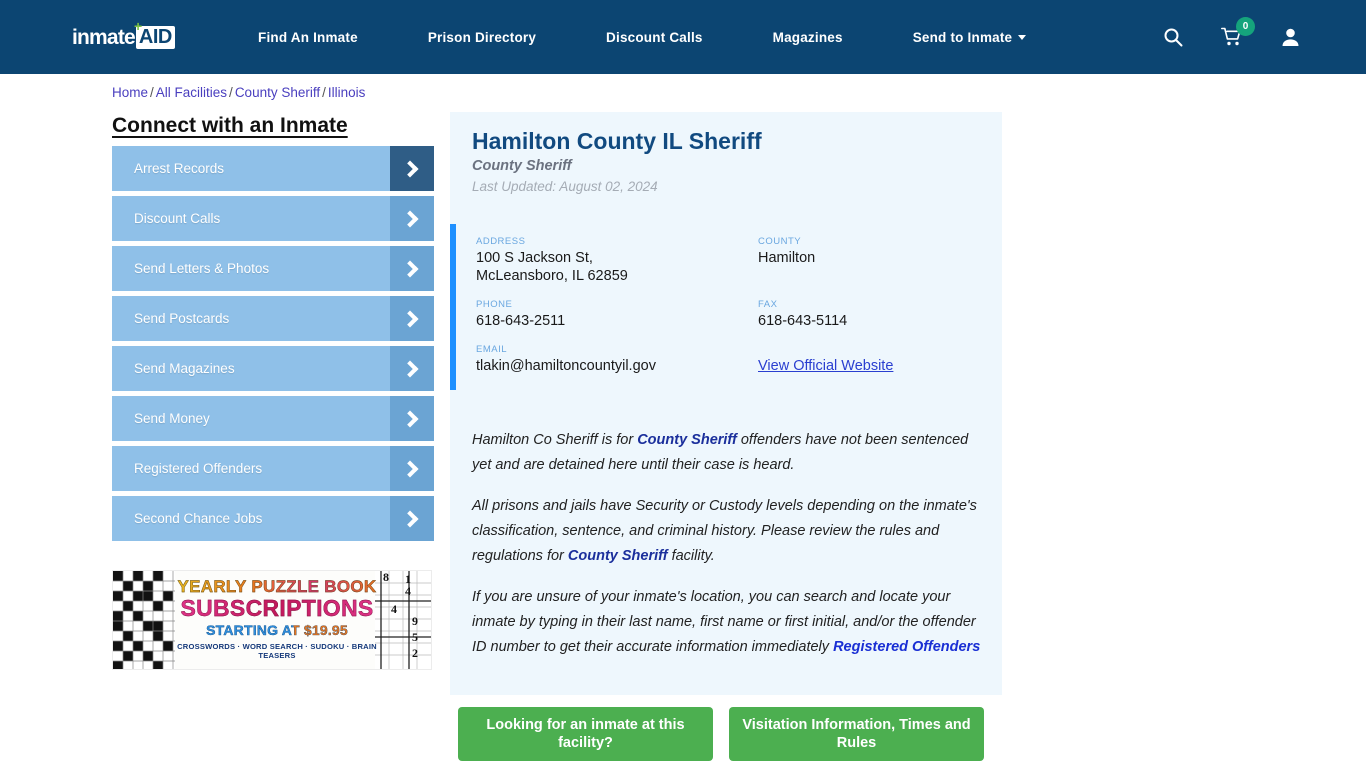 Image resolution: width=1366 pixels, height=768 pixels. I want to click on sidebar-item-label: Registered Offenders, so click(198, 468).